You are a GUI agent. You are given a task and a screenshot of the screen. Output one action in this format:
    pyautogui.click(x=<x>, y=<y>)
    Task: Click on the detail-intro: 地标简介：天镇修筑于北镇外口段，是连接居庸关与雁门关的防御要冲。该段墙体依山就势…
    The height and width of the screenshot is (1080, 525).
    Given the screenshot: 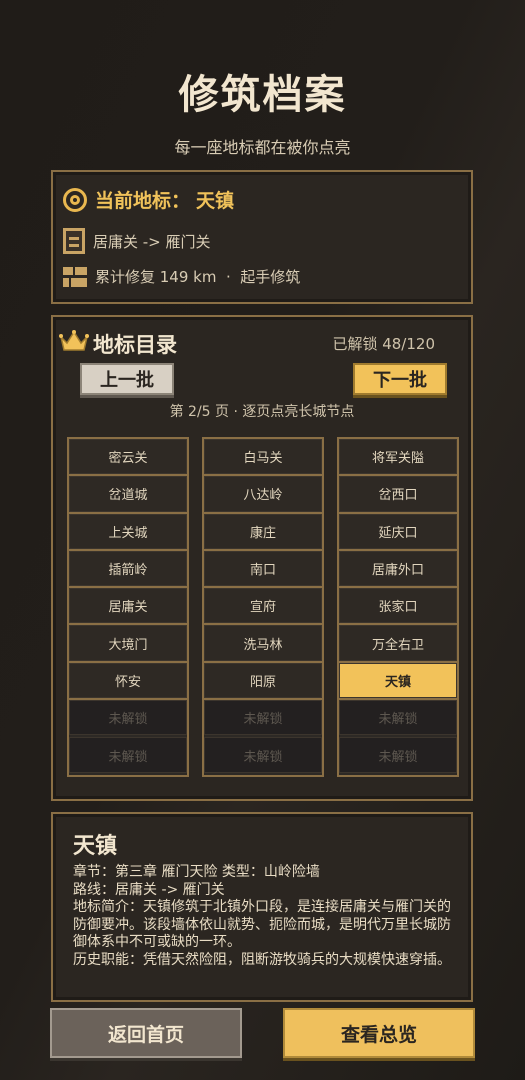 What is the action you would take?
    pyautogui.click(x=262, y=924)
    